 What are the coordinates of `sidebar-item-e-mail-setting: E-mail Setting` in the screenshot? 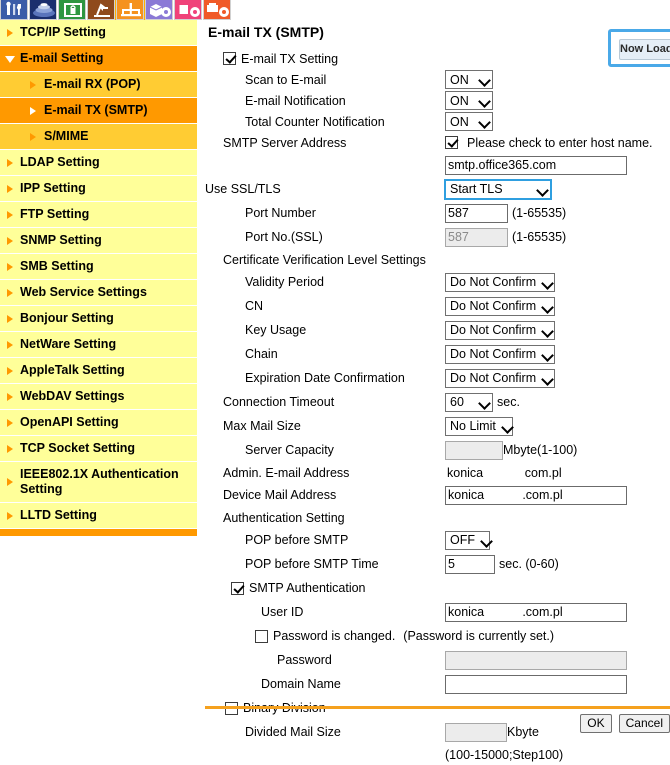 It's located at (98, 59).